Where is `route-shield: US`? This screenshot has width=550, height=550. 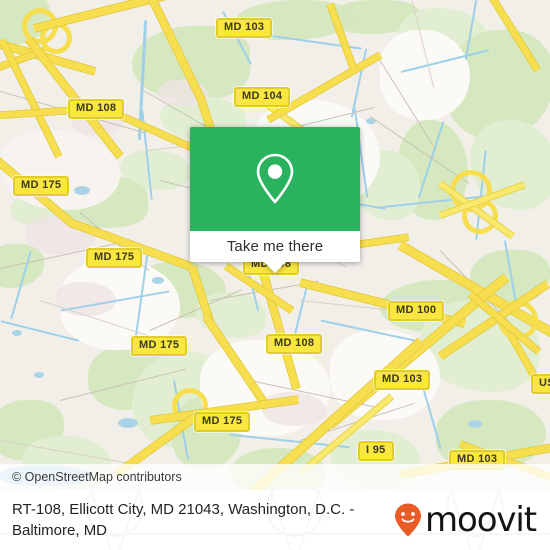
route-shield: US is located at coordinates (540, 384).